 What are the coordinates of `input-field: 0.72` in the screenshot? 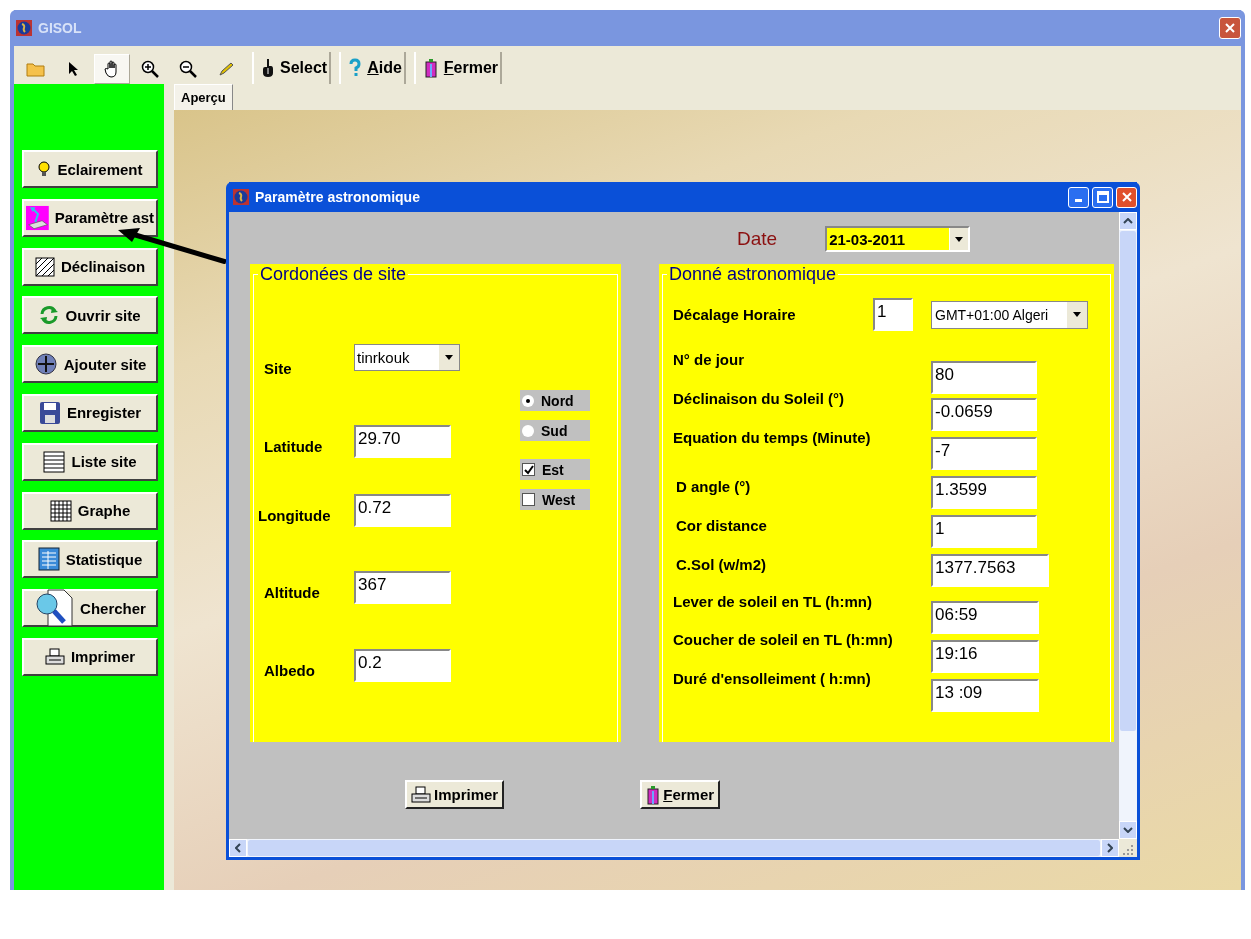 It's located at (402, 510).